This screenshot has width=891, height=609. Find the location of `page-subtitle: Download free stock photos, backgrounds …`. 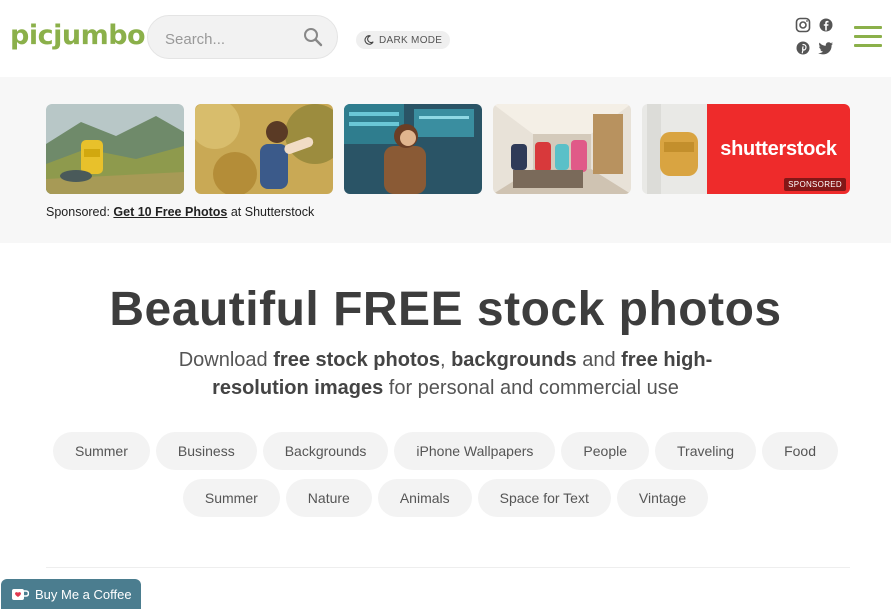

page-subtitle: Download free stock photos, backgrounds … is located at coordinates (445, 374).